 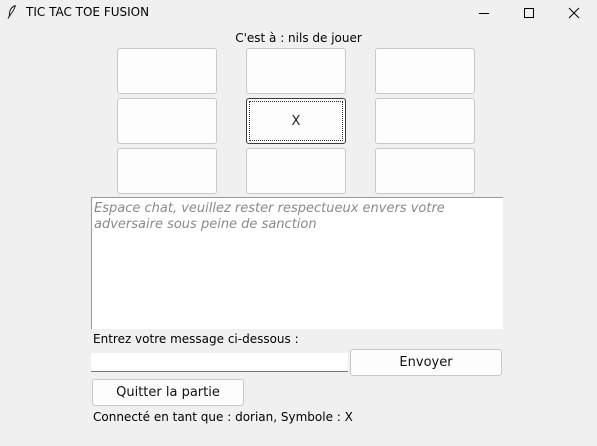 I want to click on maximize-button, so click(x=528, y=13).